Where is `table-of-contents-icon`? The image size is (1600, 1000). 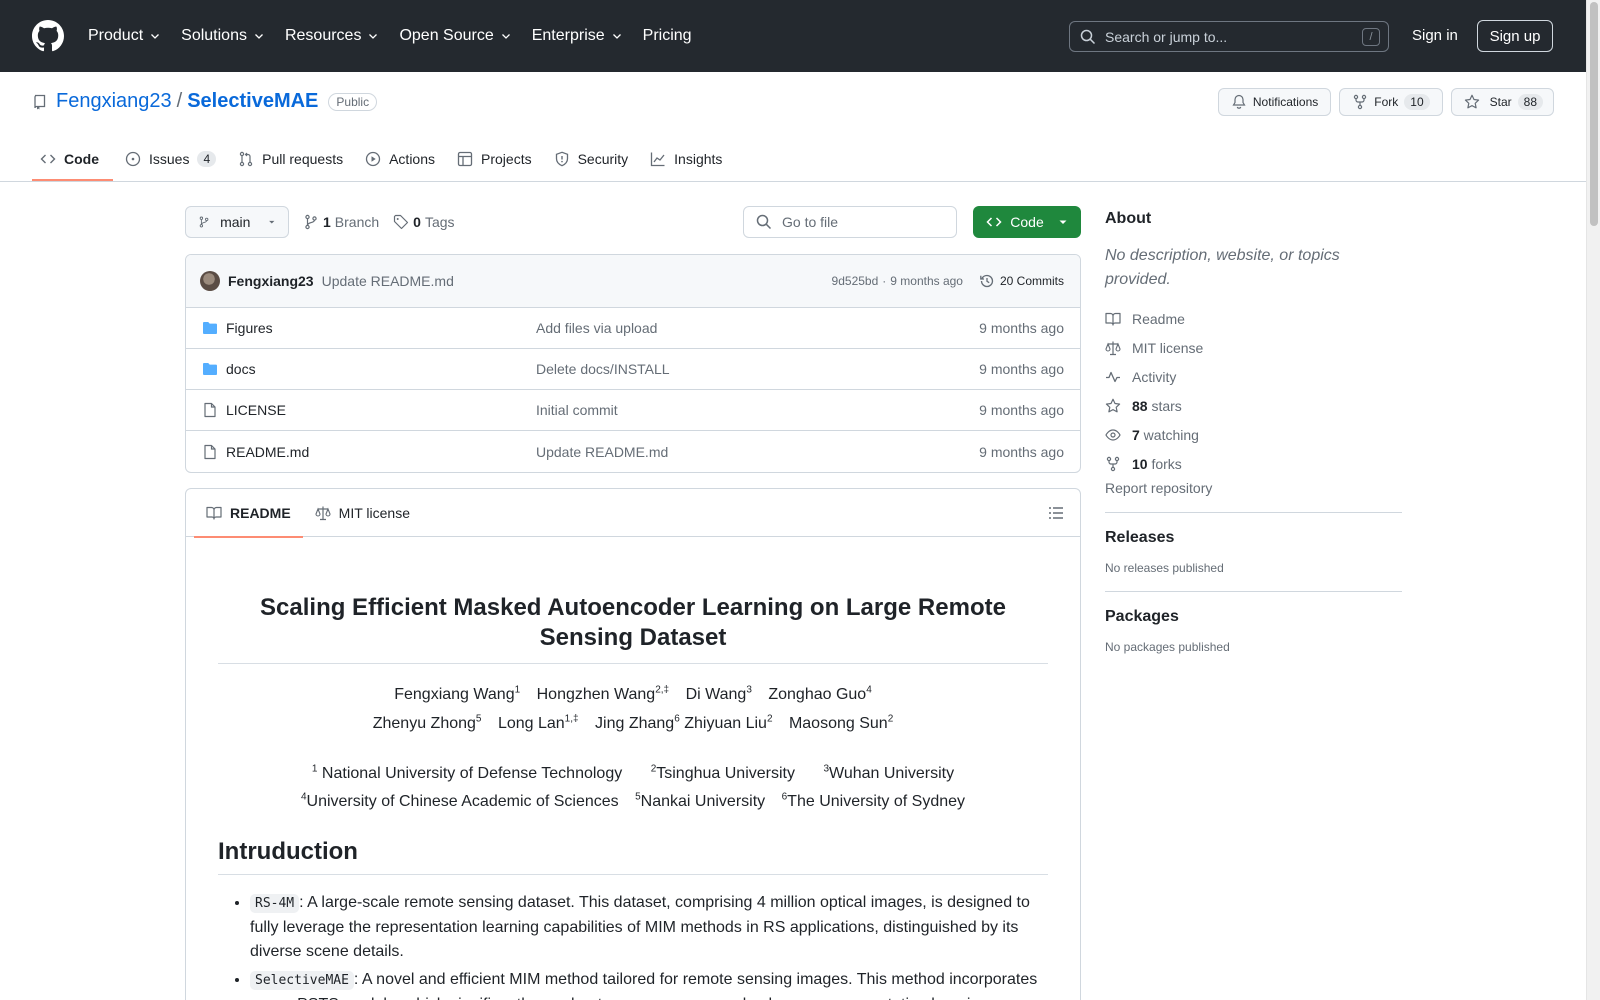 table-of-contents-icon is located at coordinates (1056, 513).